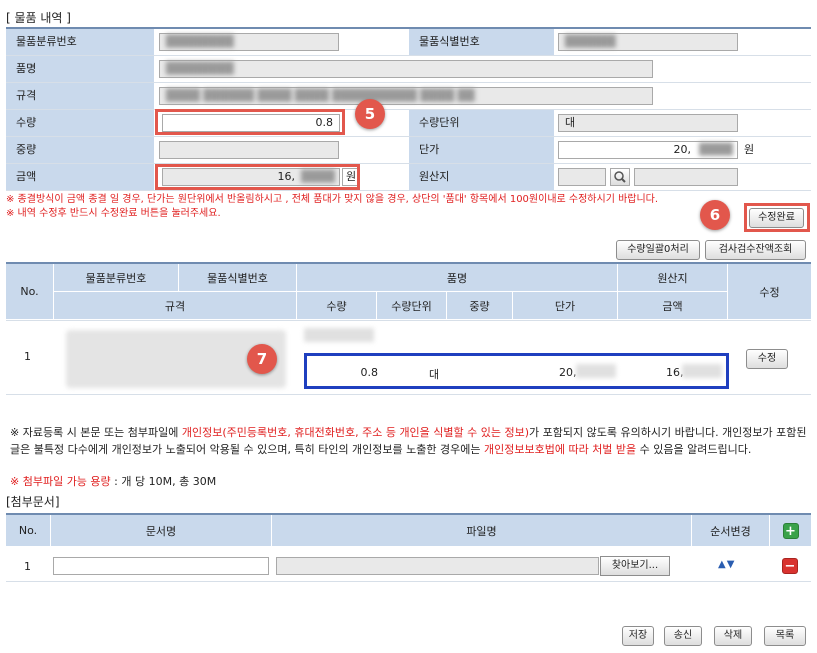  Describe the element at coordinates (249, 42) in the screenshot. I see `classification-no-field: ████████` at that location.